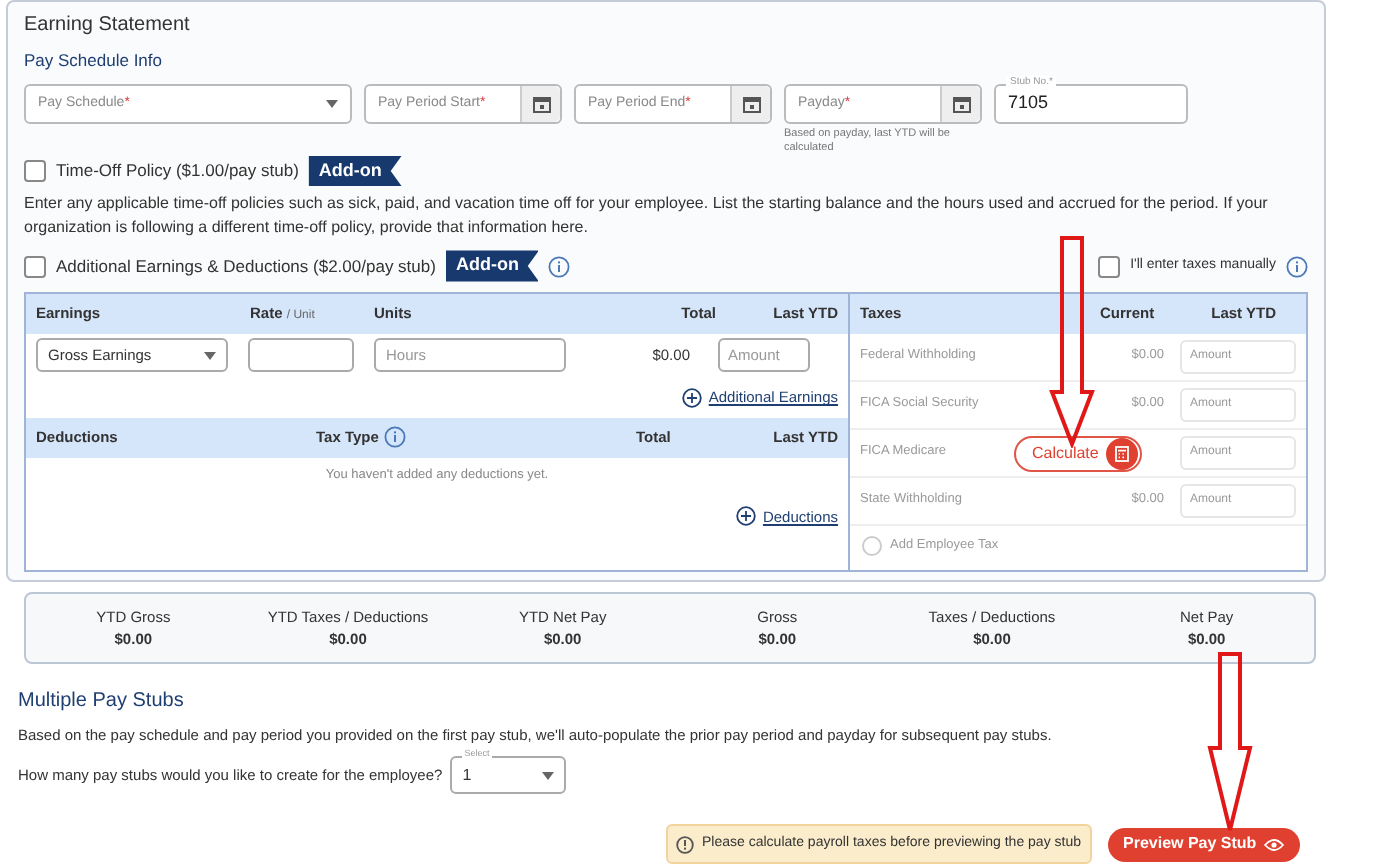  Describe the element at coordinates (102, 702) in the screenshot. I see `multiple-pay-stubs-title: Multiple Pay Stubs` at that location.